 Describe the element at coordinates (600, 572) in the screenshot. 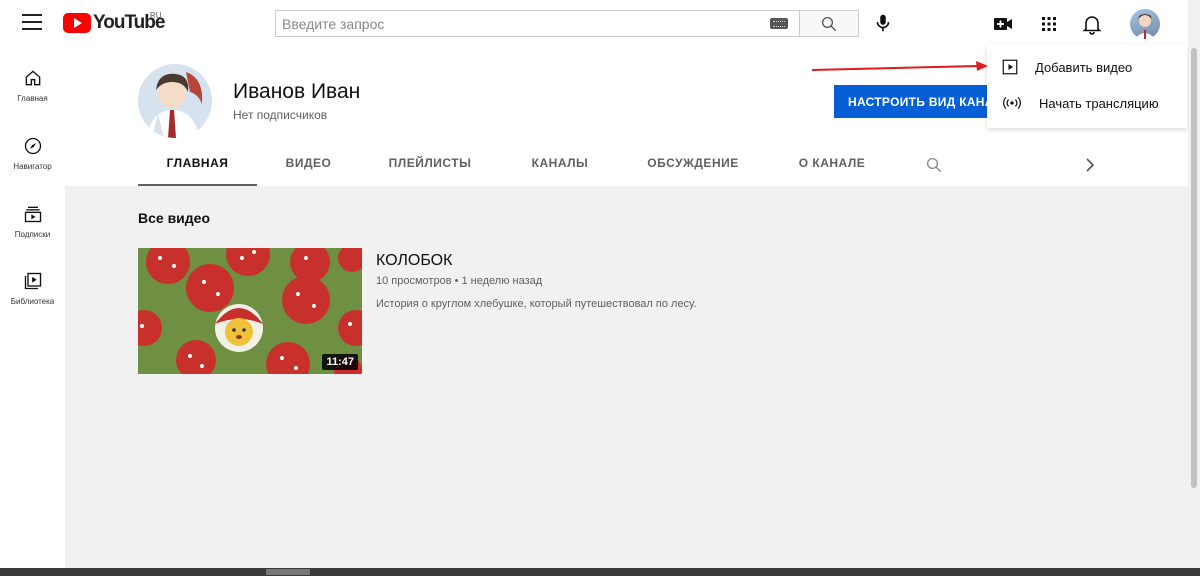

I see `horizontal-scrollbar` at that location.